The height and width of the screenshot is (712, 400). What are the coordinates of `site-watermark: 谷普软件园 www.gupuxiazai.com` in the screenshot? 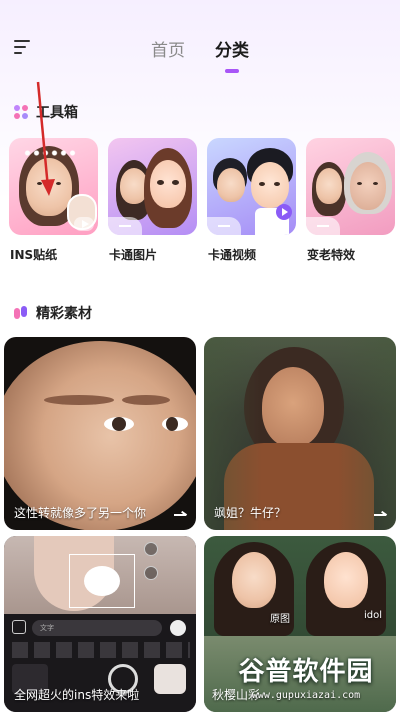 It's located at (306, 676).